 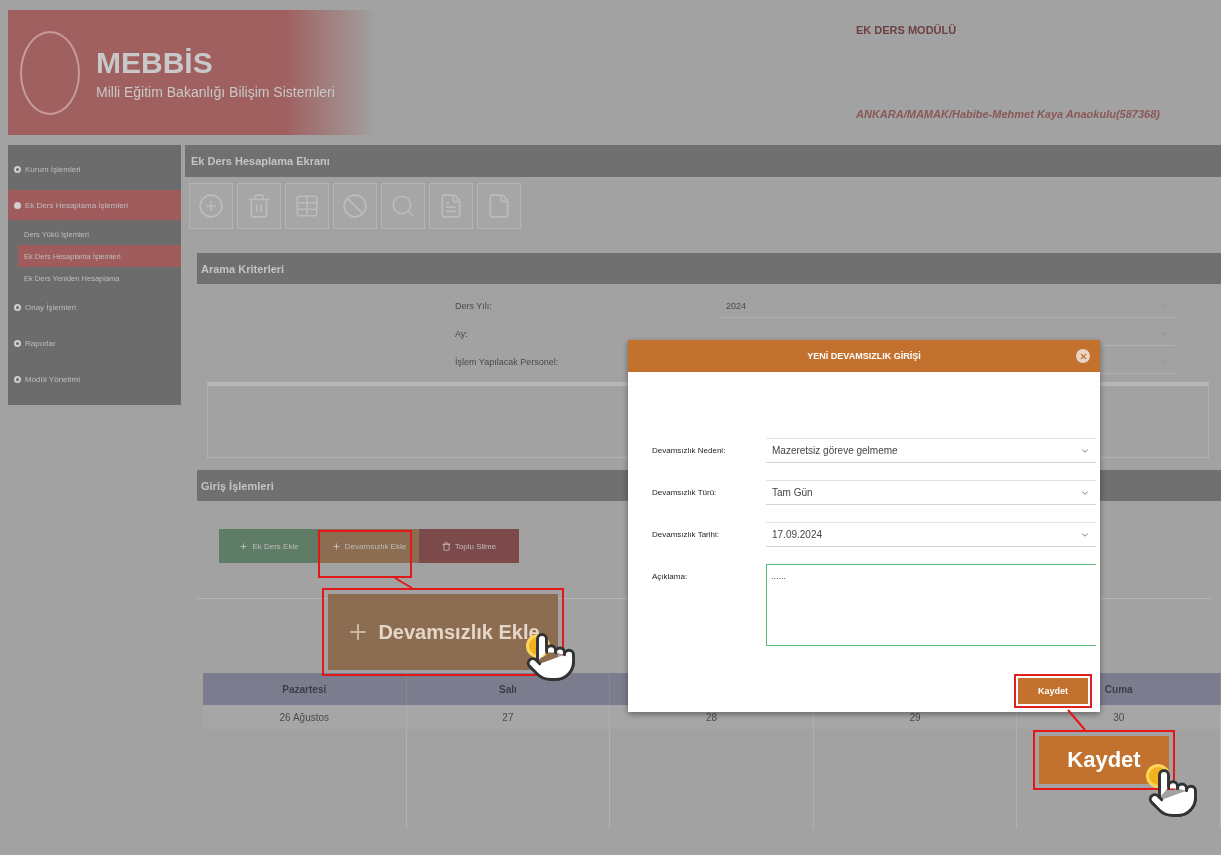 What do you see at coordinates (670, 576) in the screenshot?
I see `field-label: Açıklama:` at bounding box center [670, 576].